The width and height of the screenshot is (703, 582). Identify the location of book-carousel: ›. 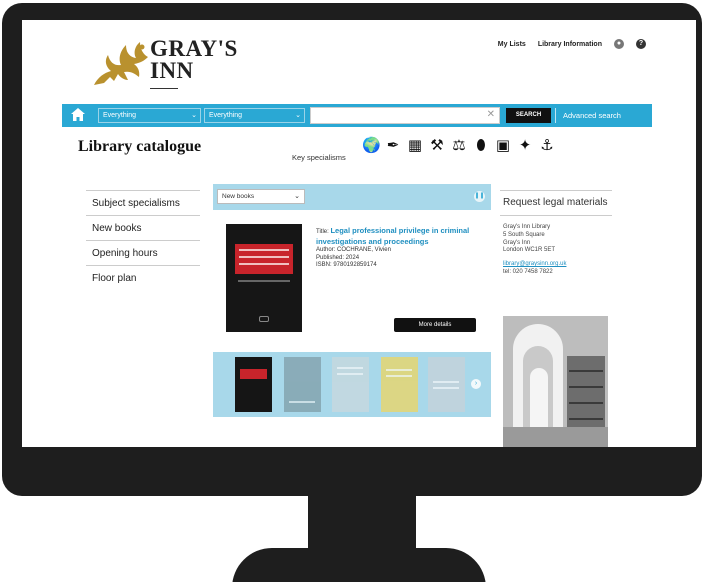
(352, 384).